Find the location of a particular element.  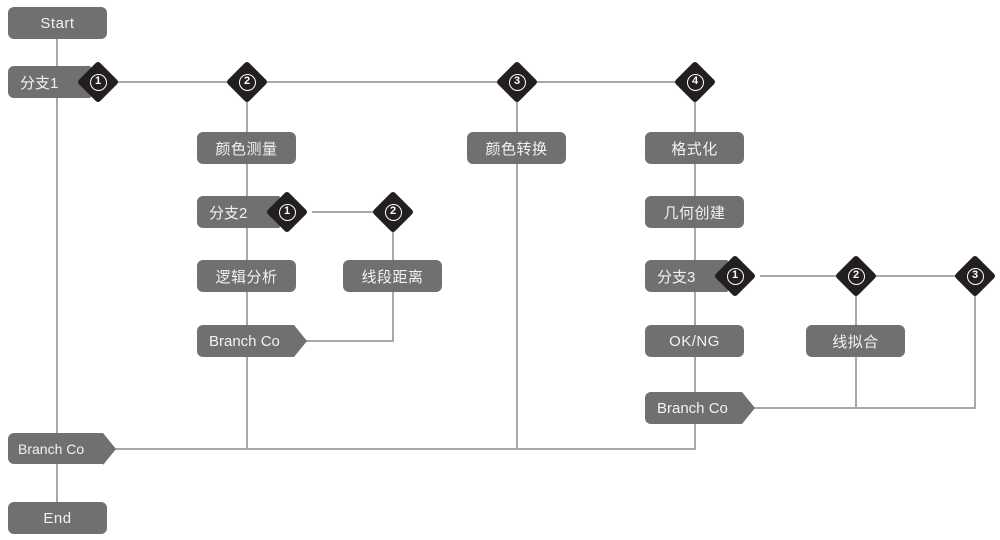

node-branch-co-mid: Branch Co is located at coordinates (252, 341).